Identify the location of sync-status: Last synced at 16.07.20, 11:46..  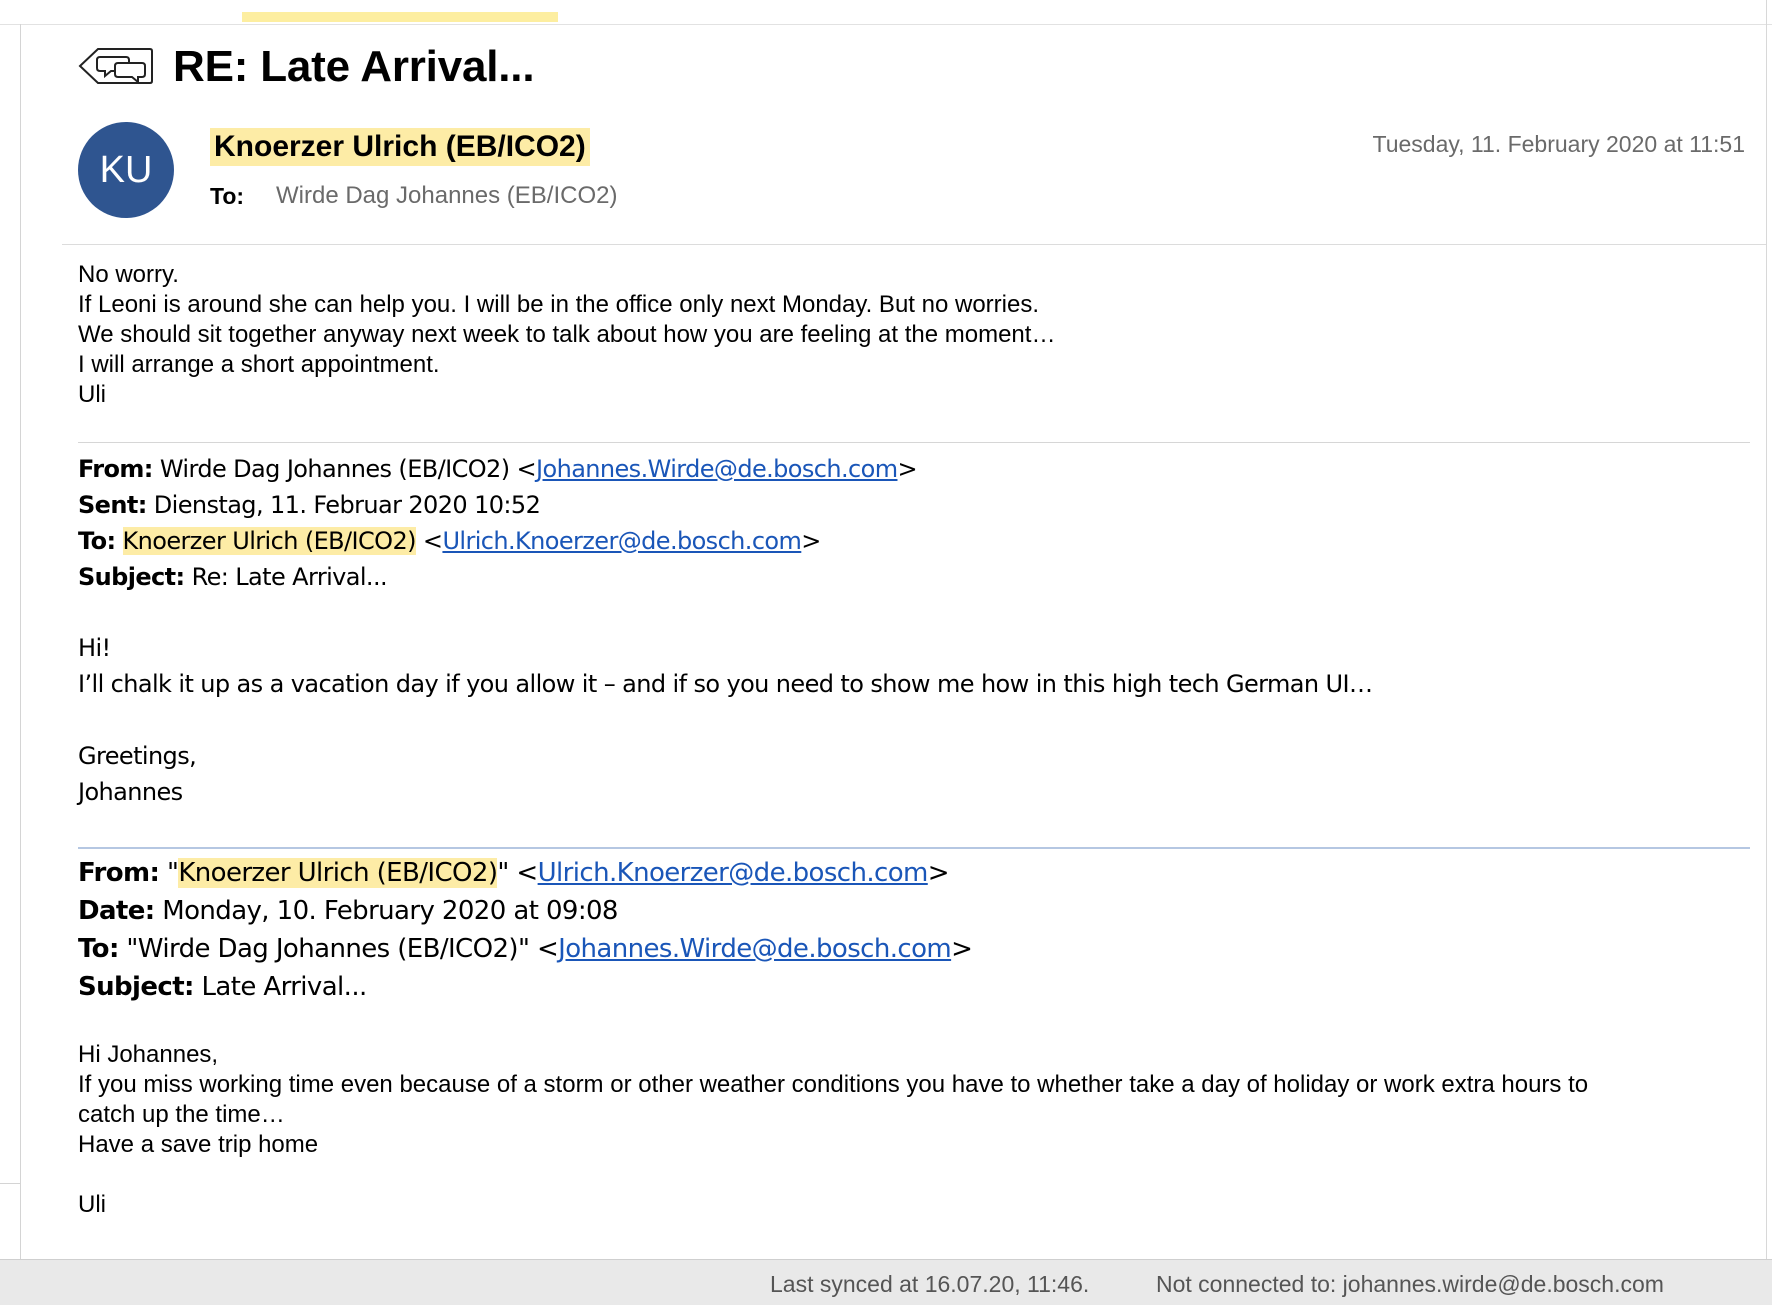
(930, 1284).